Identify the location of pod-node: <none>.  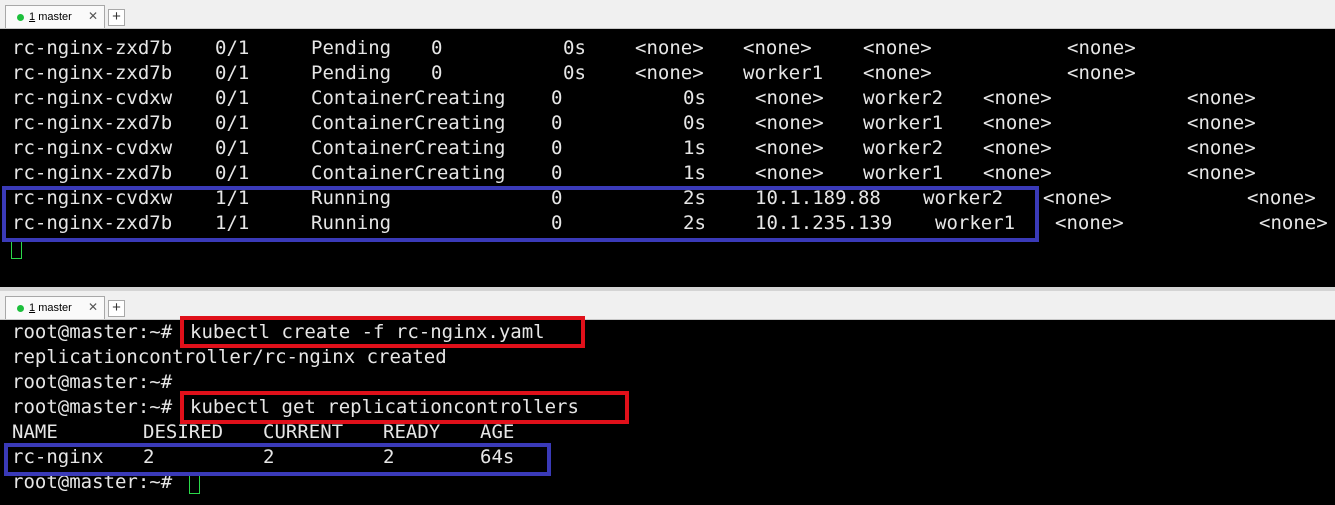
(777, 48).